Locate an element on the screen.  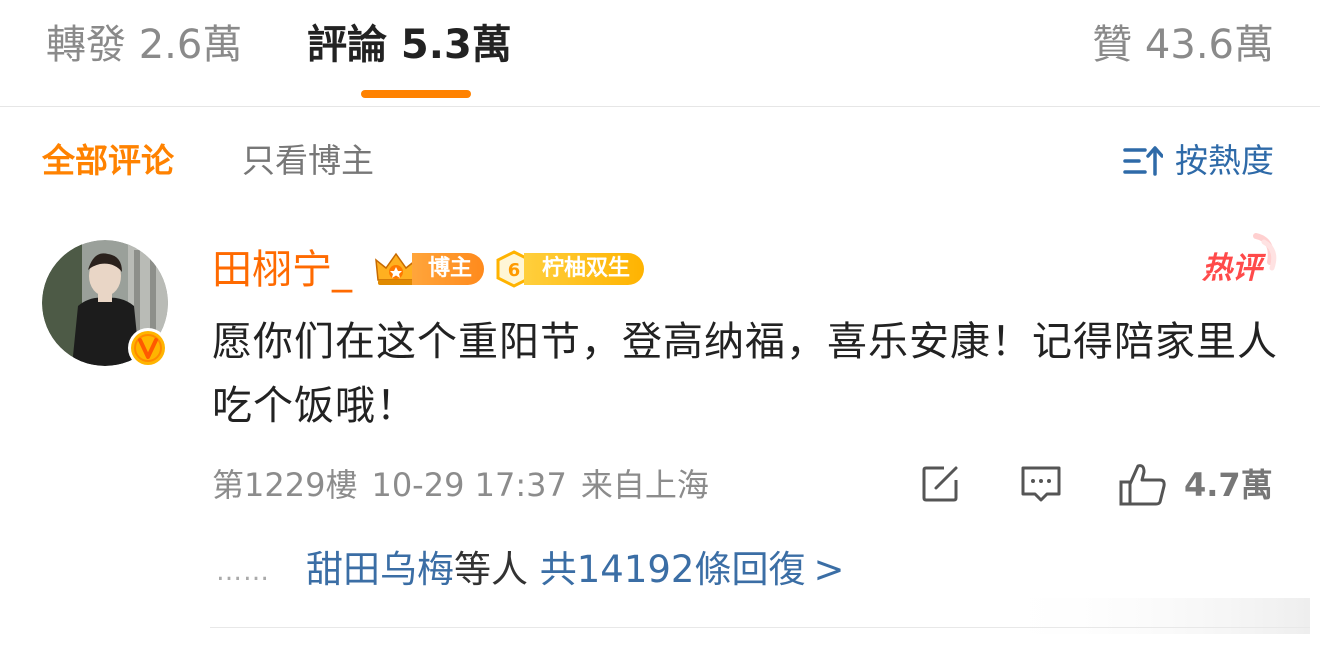
share-icon is located at coordinates (940, 484).